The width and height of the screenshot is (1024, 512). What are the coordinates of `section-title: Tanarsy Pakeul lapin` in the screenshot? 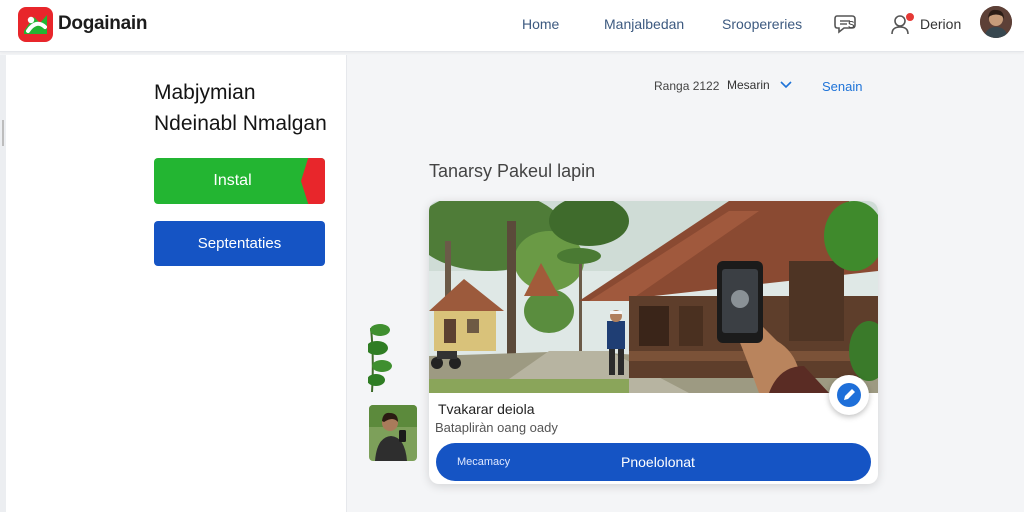 It's located at (512, 171).